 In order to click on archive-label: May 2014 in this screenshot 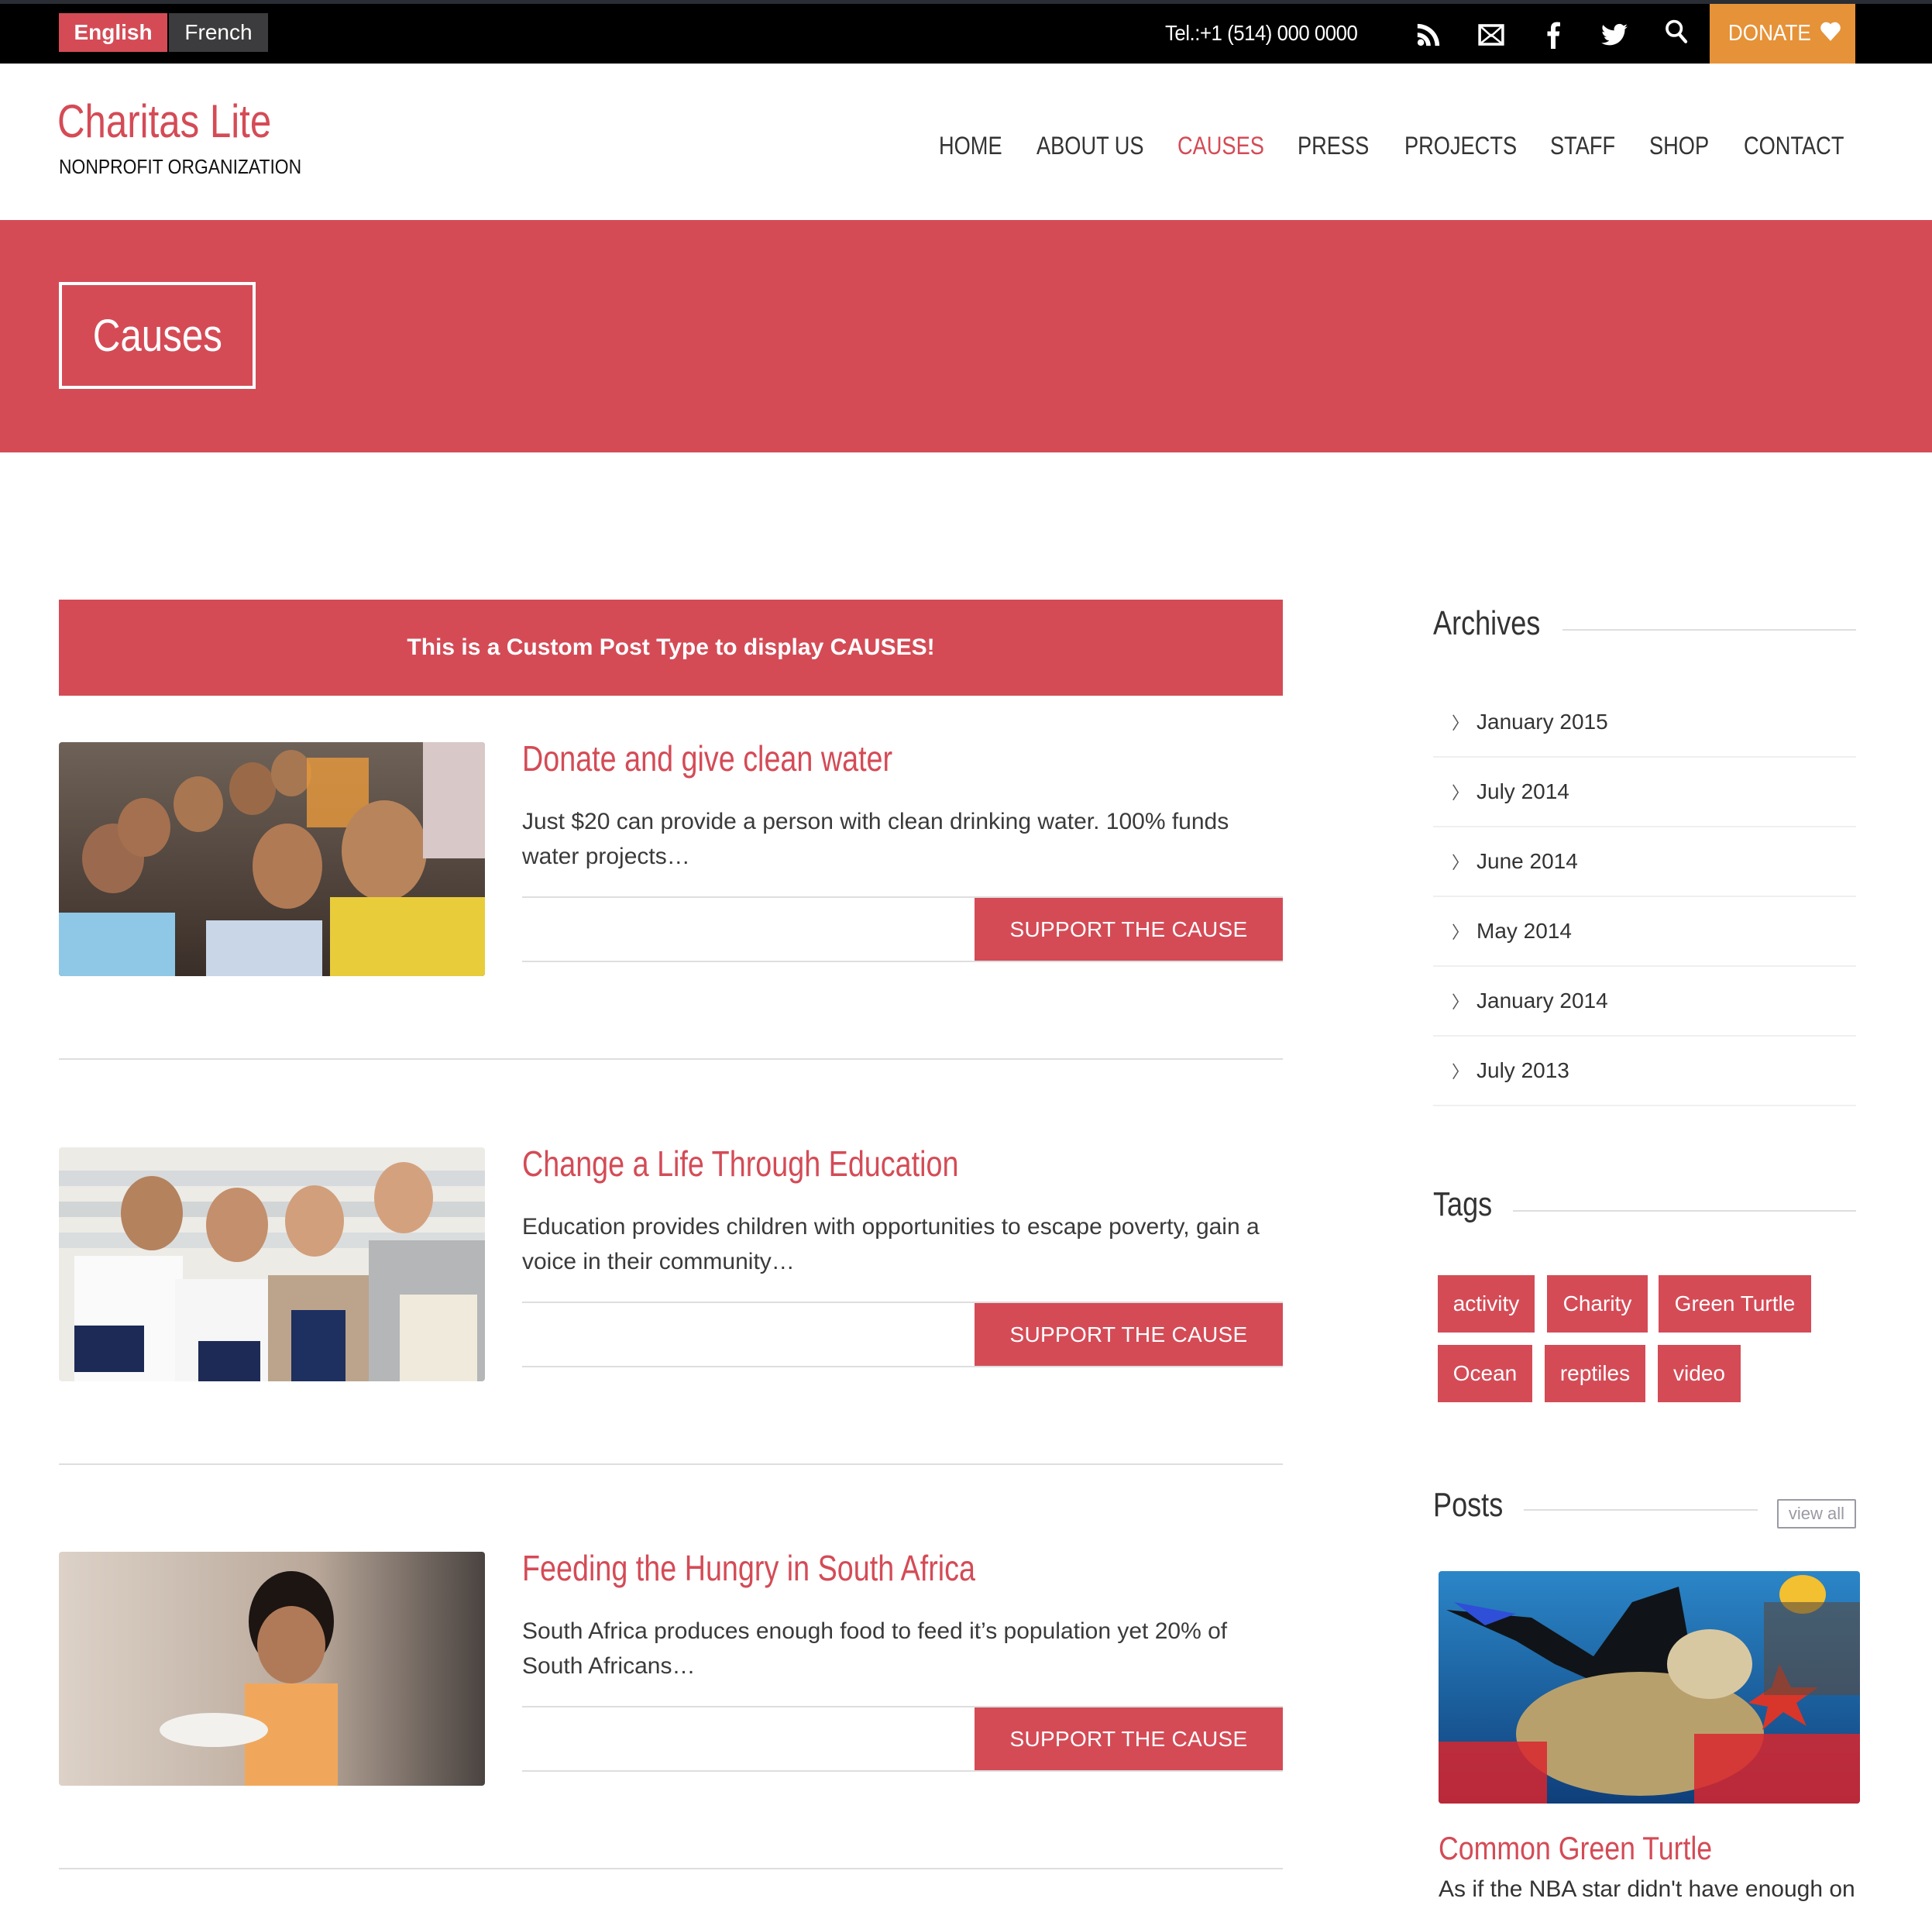, I will do `click(1525, 931)`.